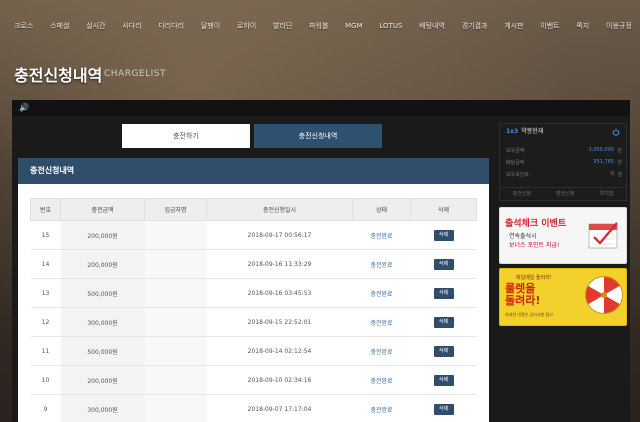 The height and width of the screenshot is (422, 640). I want to click on bet-row-label: 배팅금액, so click(515, 163).